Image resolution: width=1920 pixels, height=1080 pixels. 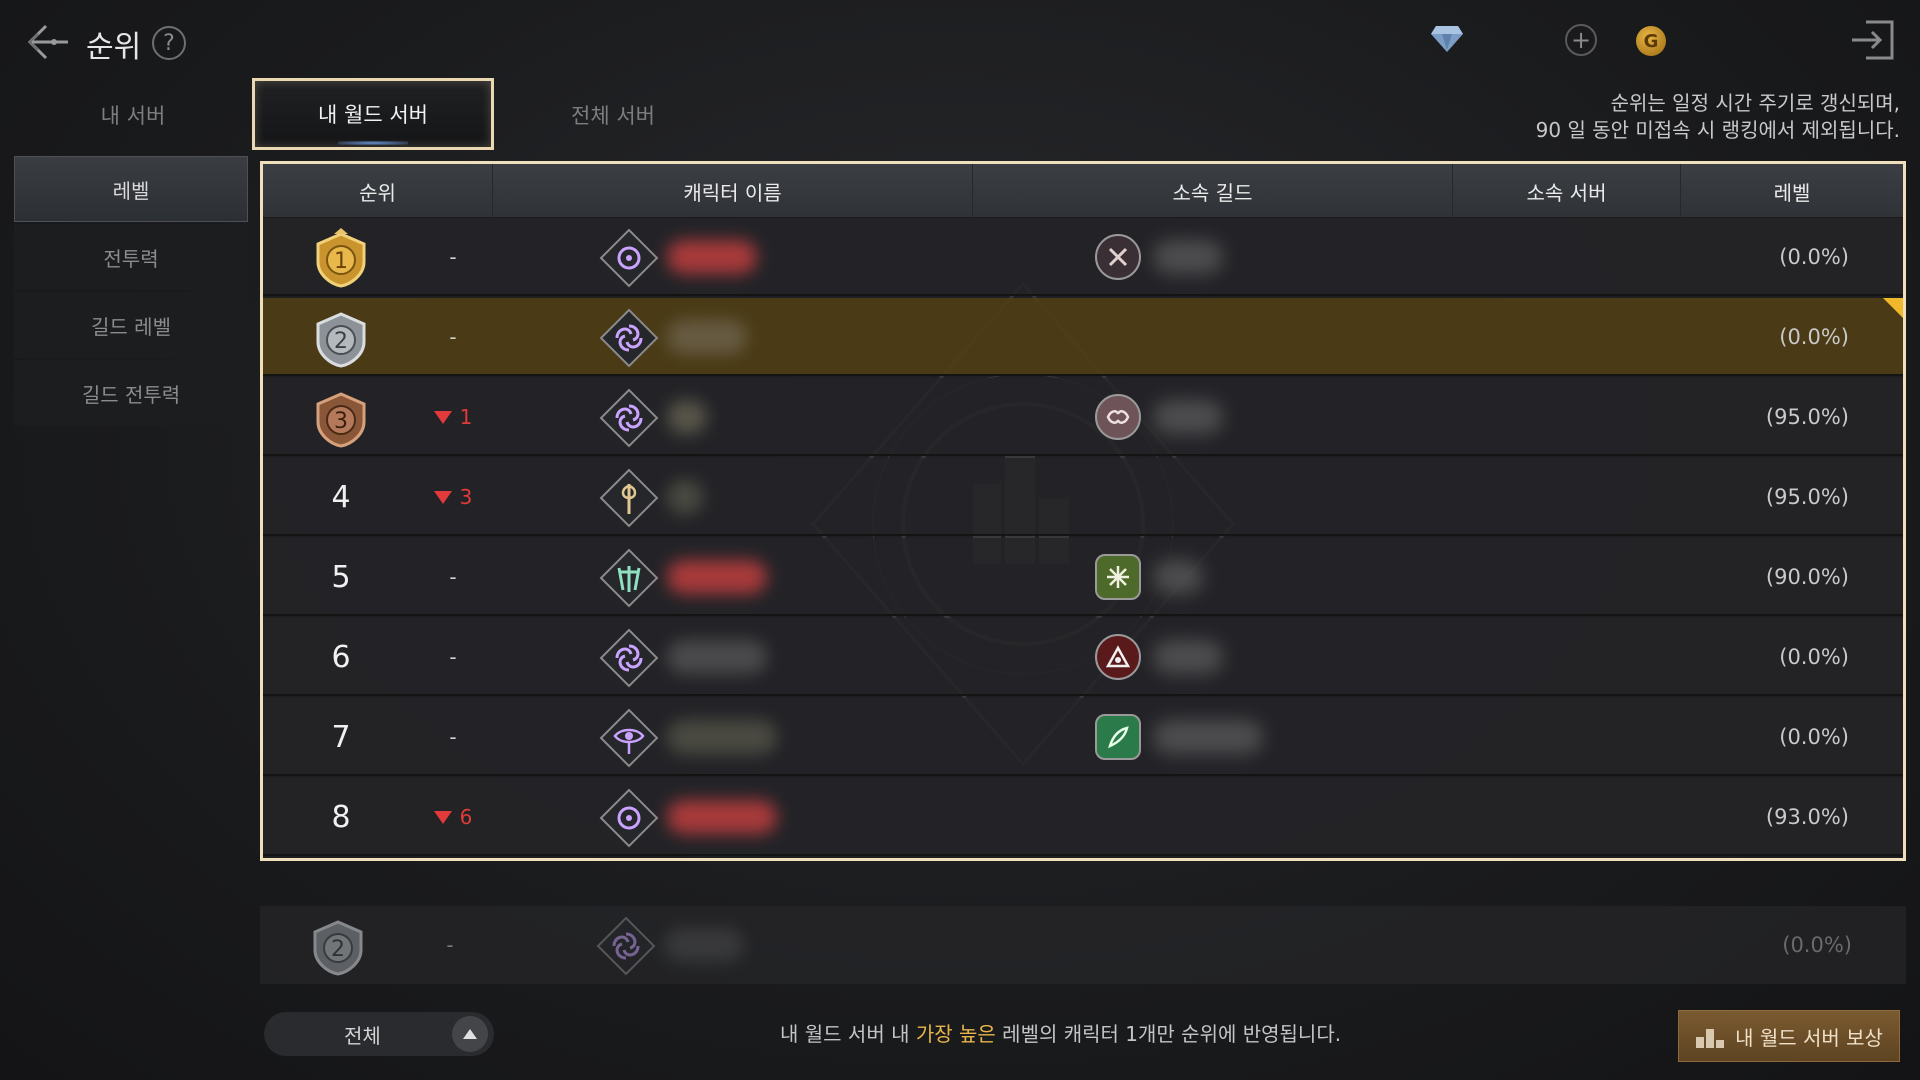 I want to click on gold-coin-icon: G, so click(x=1651, y=41).